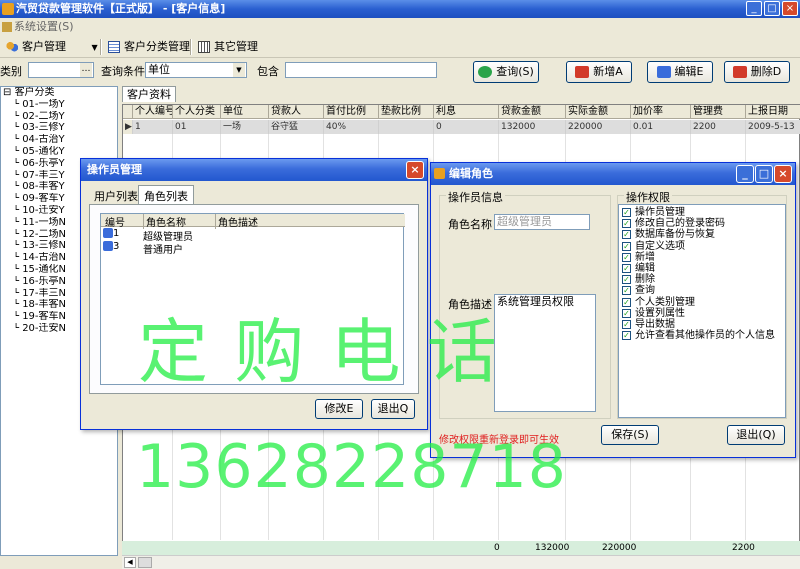 The height and width of the screenshot is (569, 800). What do you see at coordinates (718, 127) in the screenshot?
I see `table-cell: 2200` at bounding box center [718, 127].